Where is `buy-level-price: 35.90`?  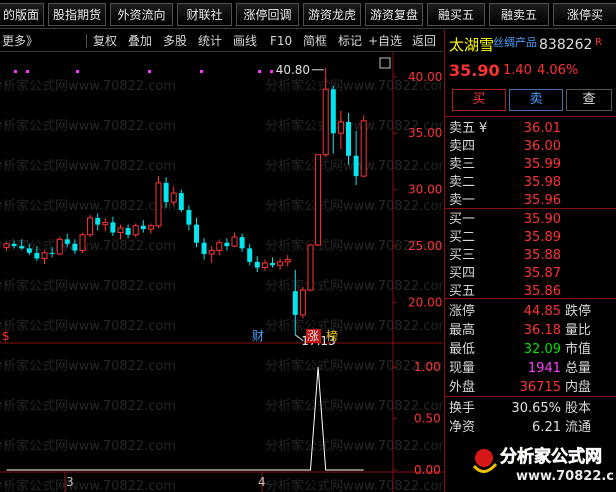
buy-level-price: 35.90 is located at coordinates (542, 219).